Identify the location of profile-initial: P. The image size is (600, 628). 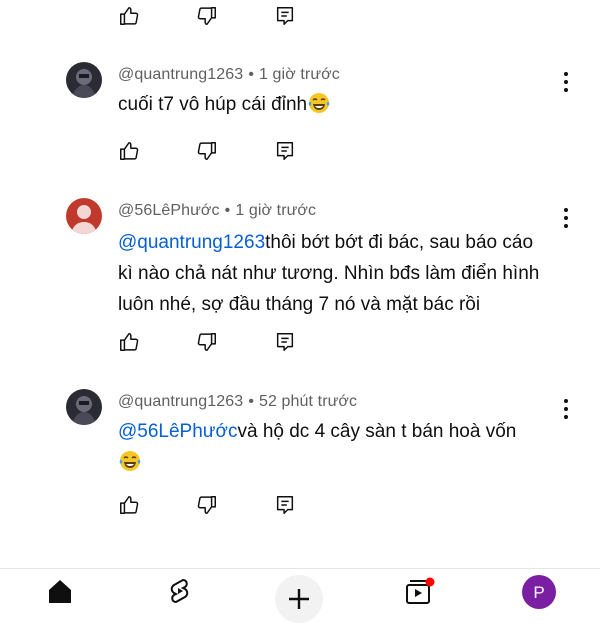
(538, 592).